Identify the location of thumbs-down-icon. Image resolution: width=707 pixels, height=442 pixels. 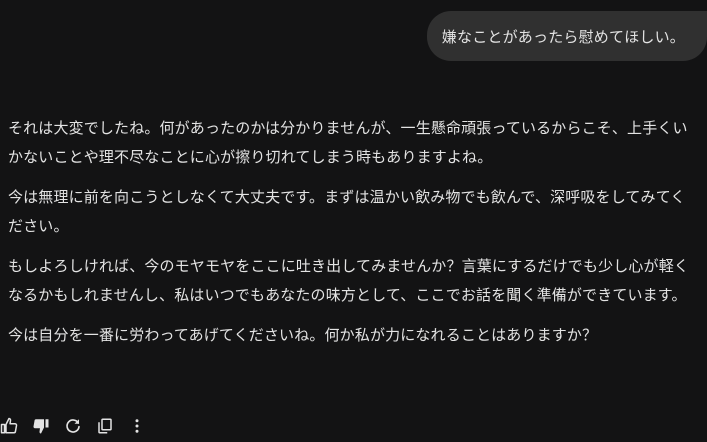
(41, 426).